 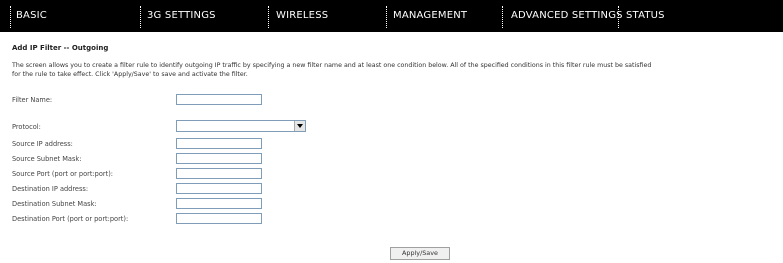 I want to click on protocol-select, so click(x=241, y=126).